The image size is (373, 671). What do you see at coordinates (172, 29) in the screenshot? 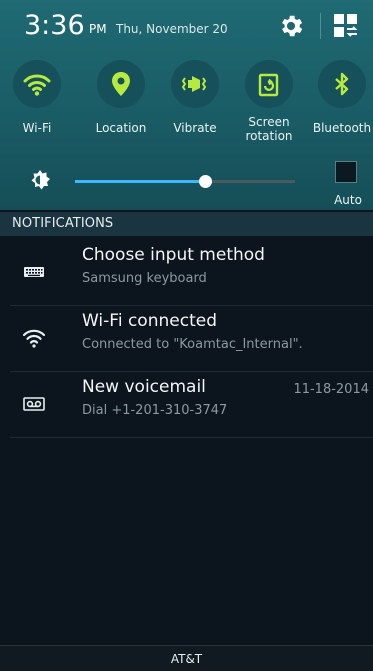
I see `status-date: Thu, November 20` at bounding box center [172, 29].